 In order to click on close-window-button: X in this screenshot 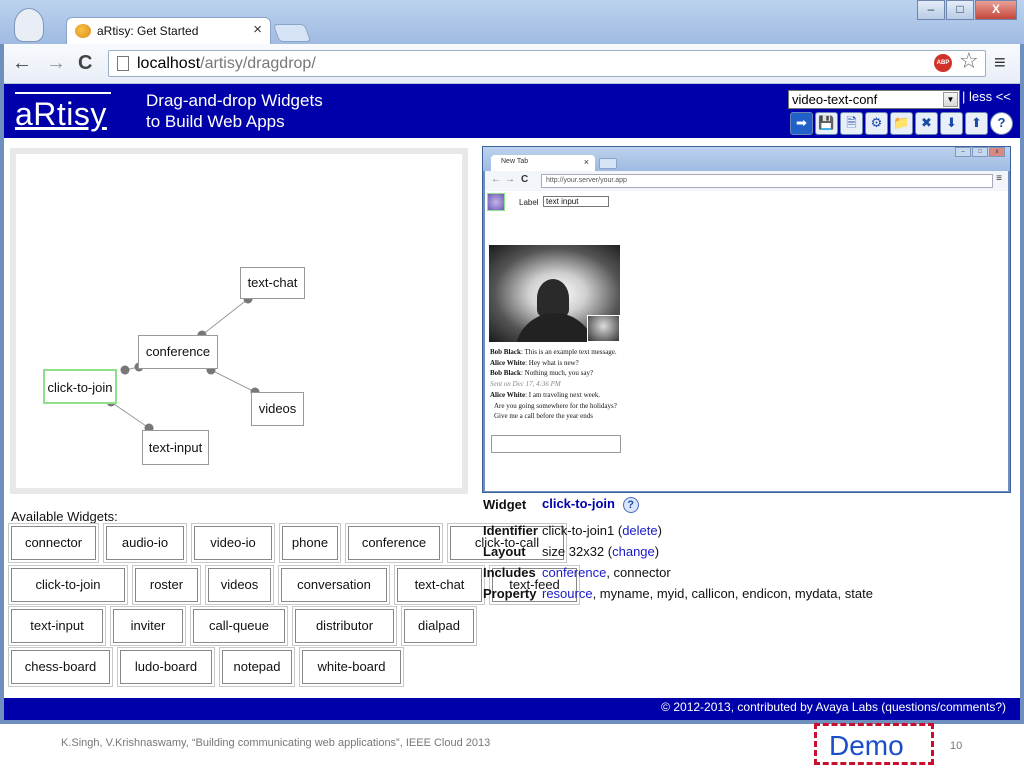, I will do `click(996, 10)`.